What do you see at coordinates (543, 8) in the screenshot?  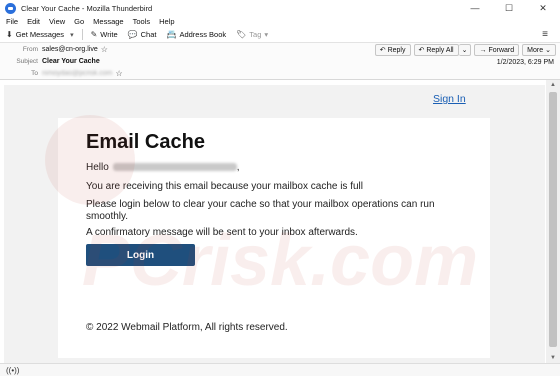 I see `close-button: ✕` at bounding box center [543, 8].